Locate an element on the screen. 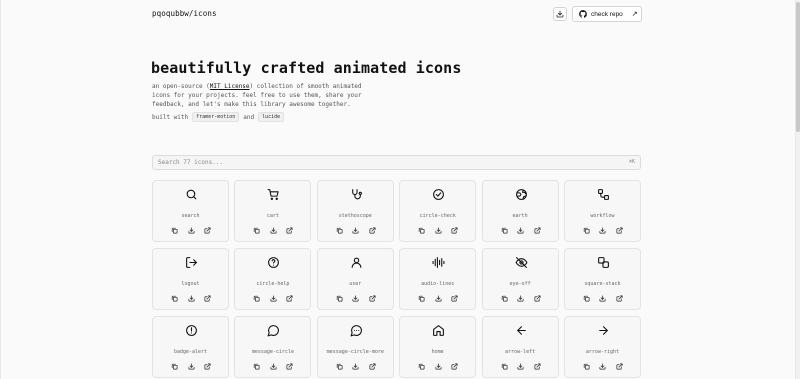  scrollbar is located at coordinates (798, 189).